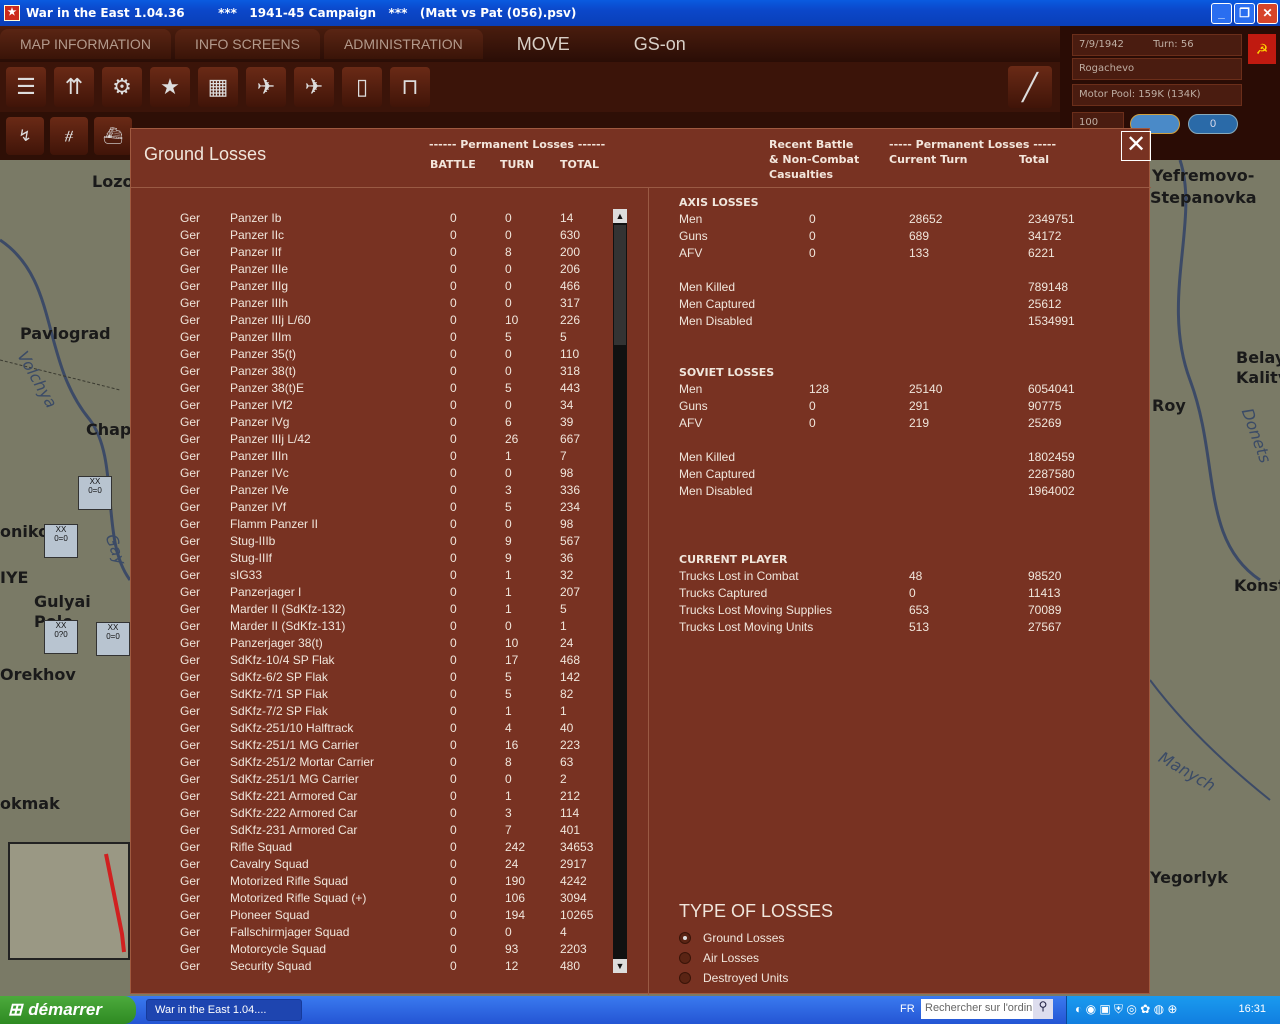 The height and width of the screenshot is (1024, 1280). Describe the element at coordinates (218, 87) in the screenshot. I see `factory-icon: ▦` at that location.